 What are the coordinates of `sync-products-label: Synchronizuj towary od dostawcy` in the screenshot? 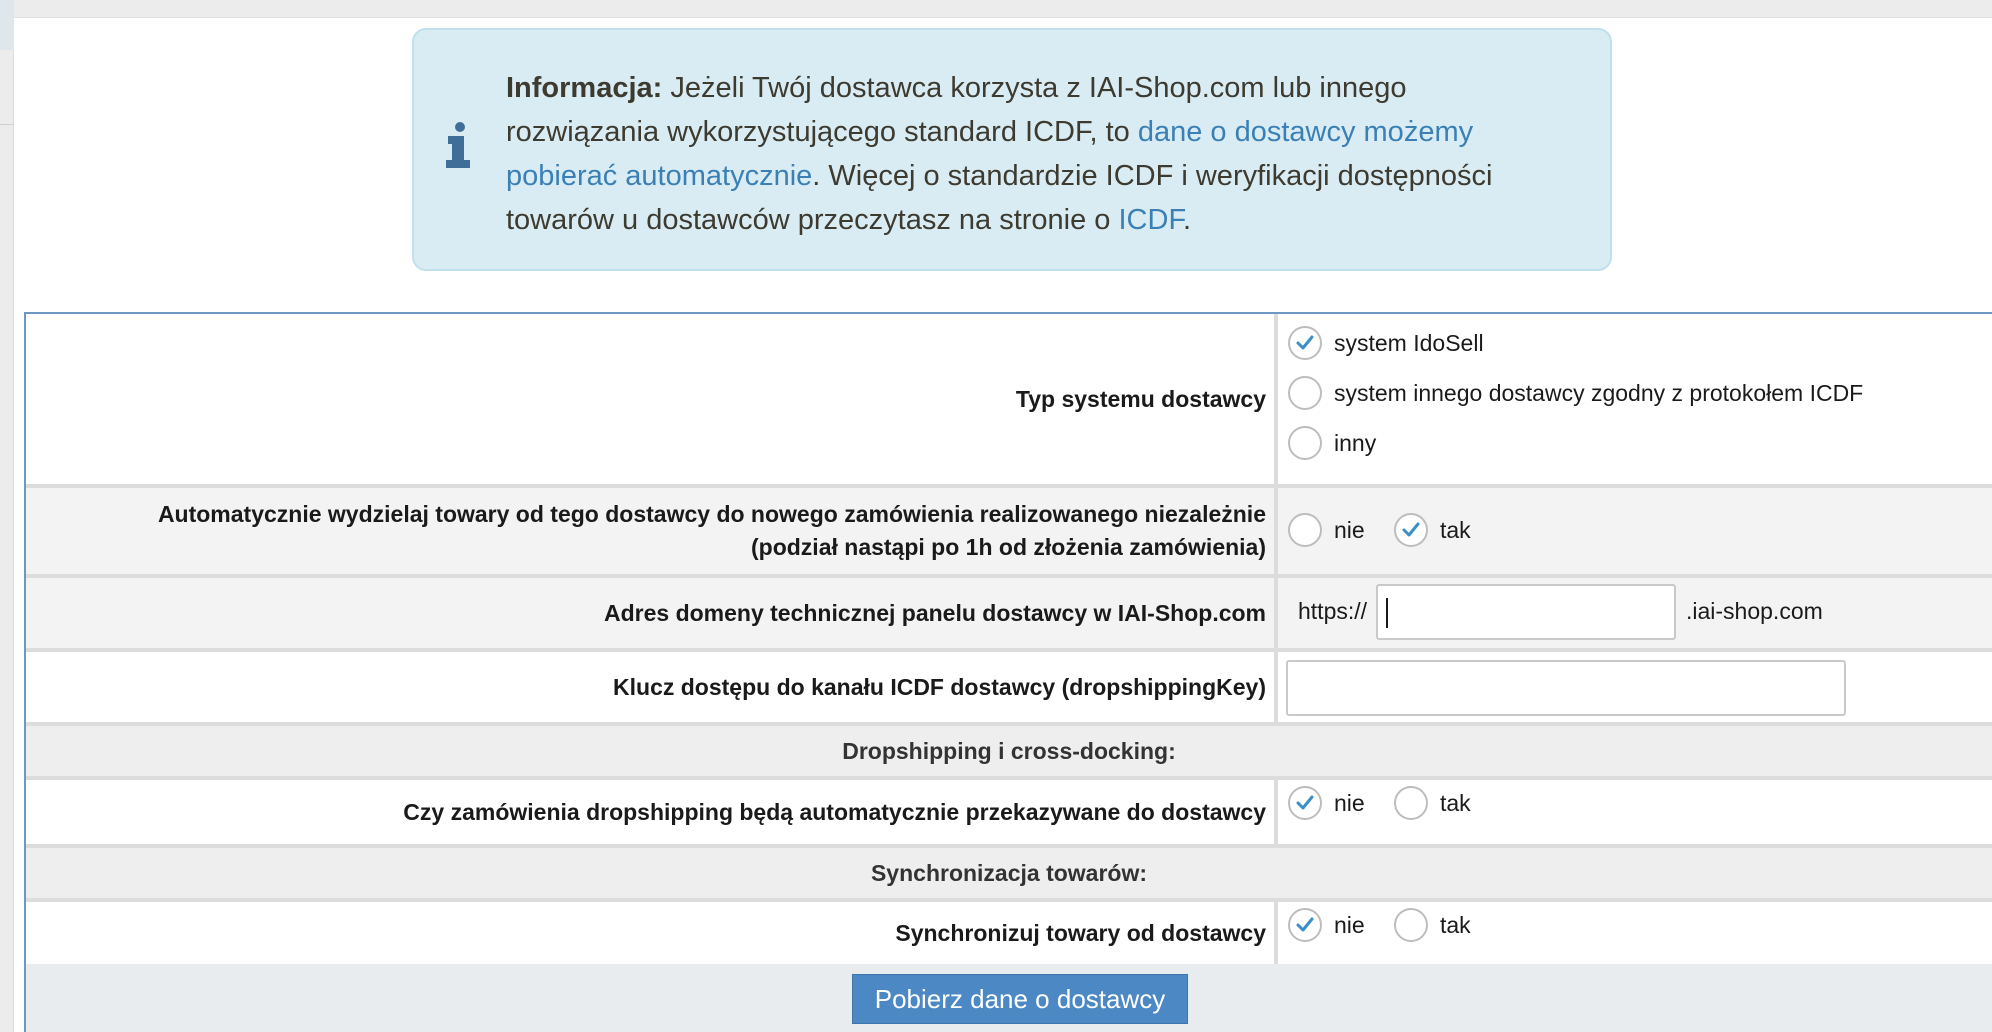 It's located at (652, 933).